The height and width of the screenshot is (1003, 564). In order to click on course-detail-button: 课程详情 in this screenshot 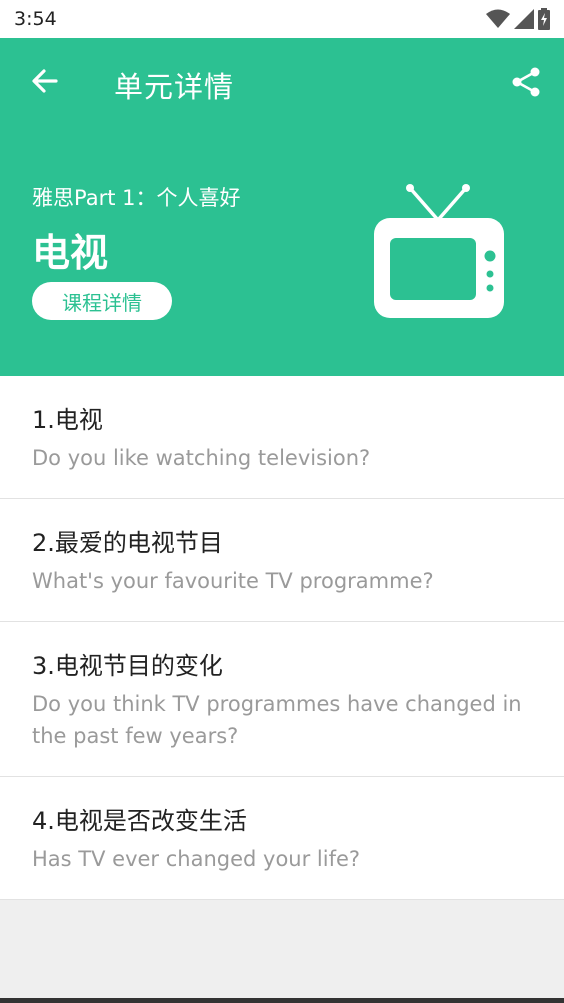, I will do `click(102, 301)`.